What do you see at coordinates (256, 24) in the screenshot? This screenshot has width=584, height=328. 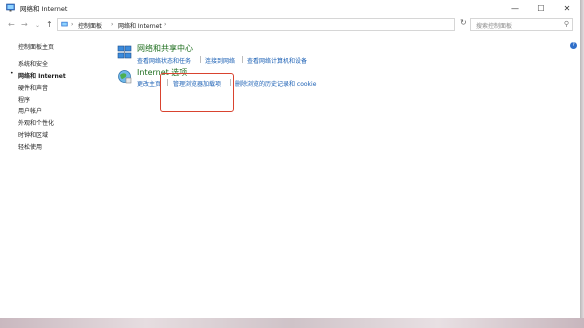 I see `address-bar: › 控制面板 › 网络和 Internet ›` at bounding box center [256, 24].